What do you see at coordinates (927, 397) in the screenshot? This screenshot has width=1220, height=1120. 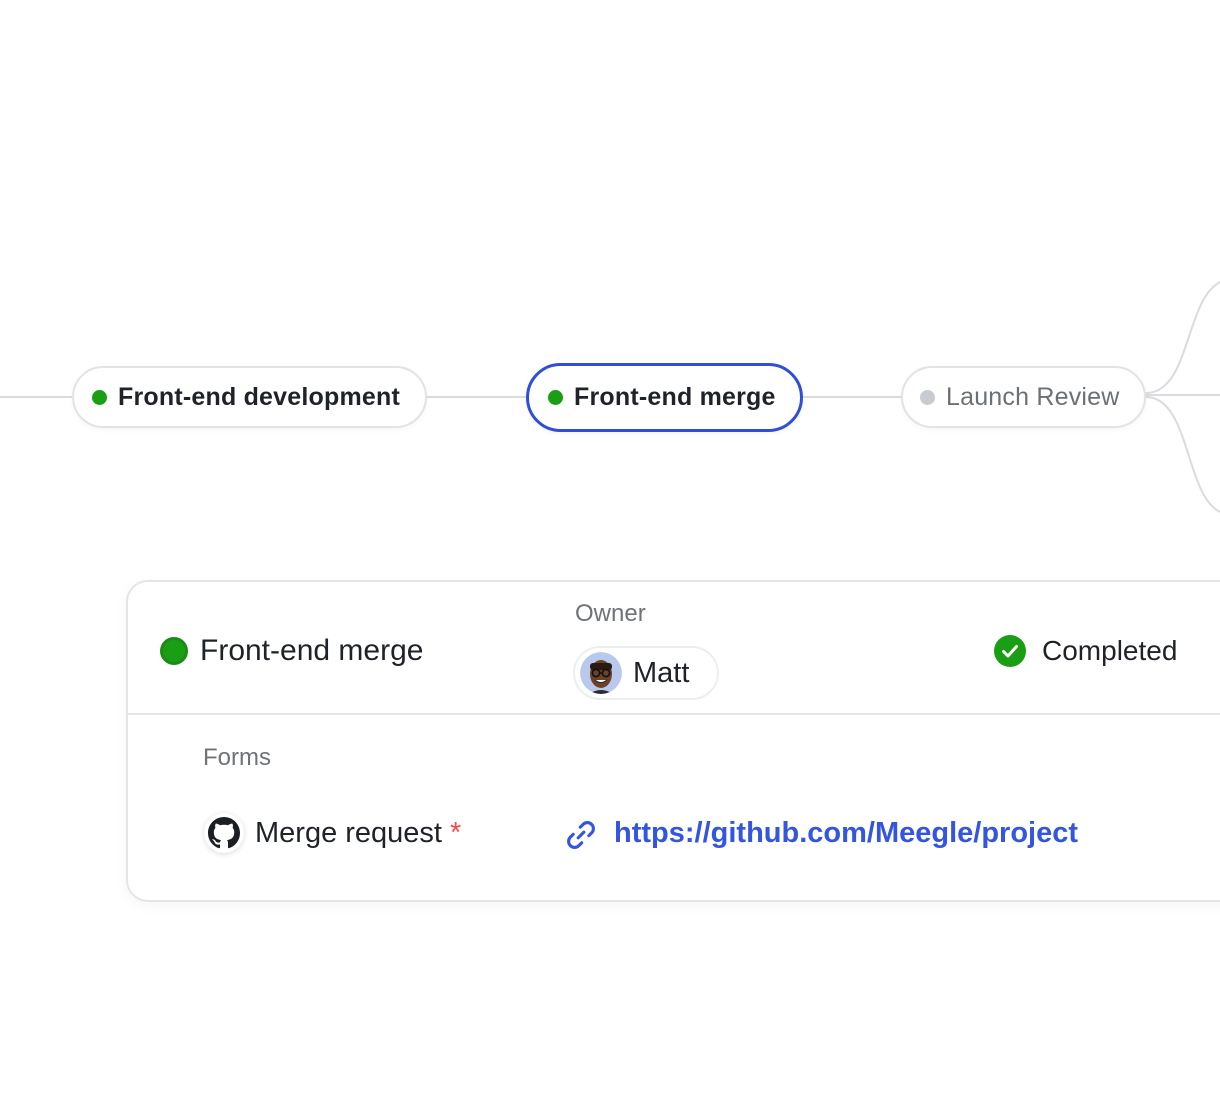 I see `status-dot-pending` at bounding box center [927, 397].